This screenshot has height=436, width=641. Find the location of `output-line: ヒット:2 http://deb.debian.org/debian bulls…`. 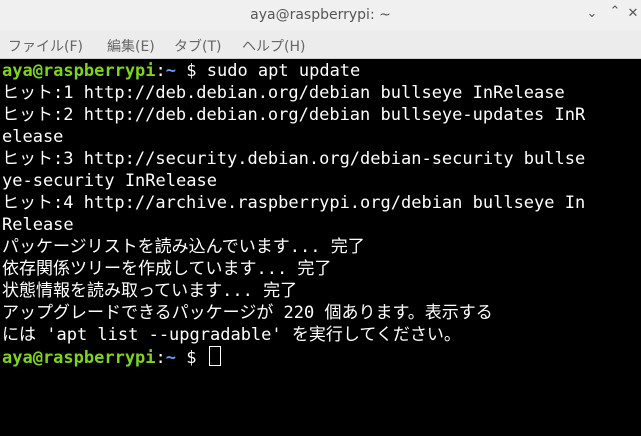

output-line: ヒット:2 http://deb.debian.org/debian bulls… is located at coordinates (294, 115).